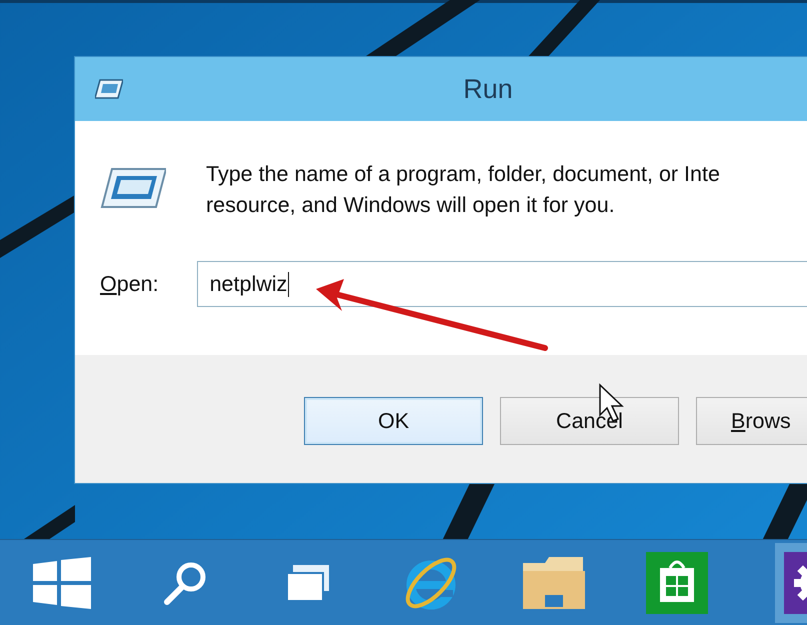  Describe the element at coordinates (589, 421) in the screenshot. I see `dialog-button: Cancel` at that location.